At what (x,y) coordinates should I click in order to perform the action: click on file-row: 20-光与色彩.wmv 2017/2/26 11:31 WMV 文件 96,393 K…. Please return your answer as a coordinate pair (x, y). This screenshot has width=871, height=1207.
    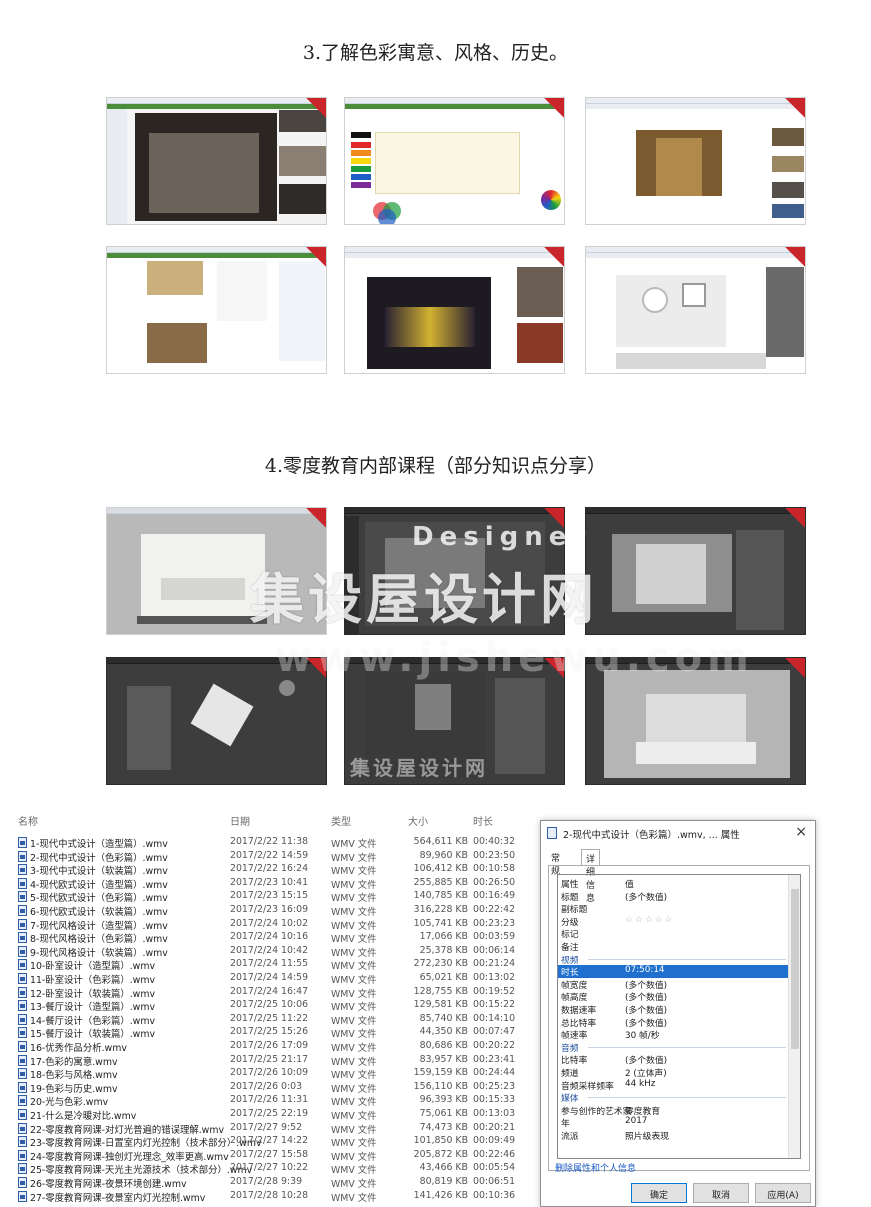
    Looking at the image, I should click on (276, 1101).